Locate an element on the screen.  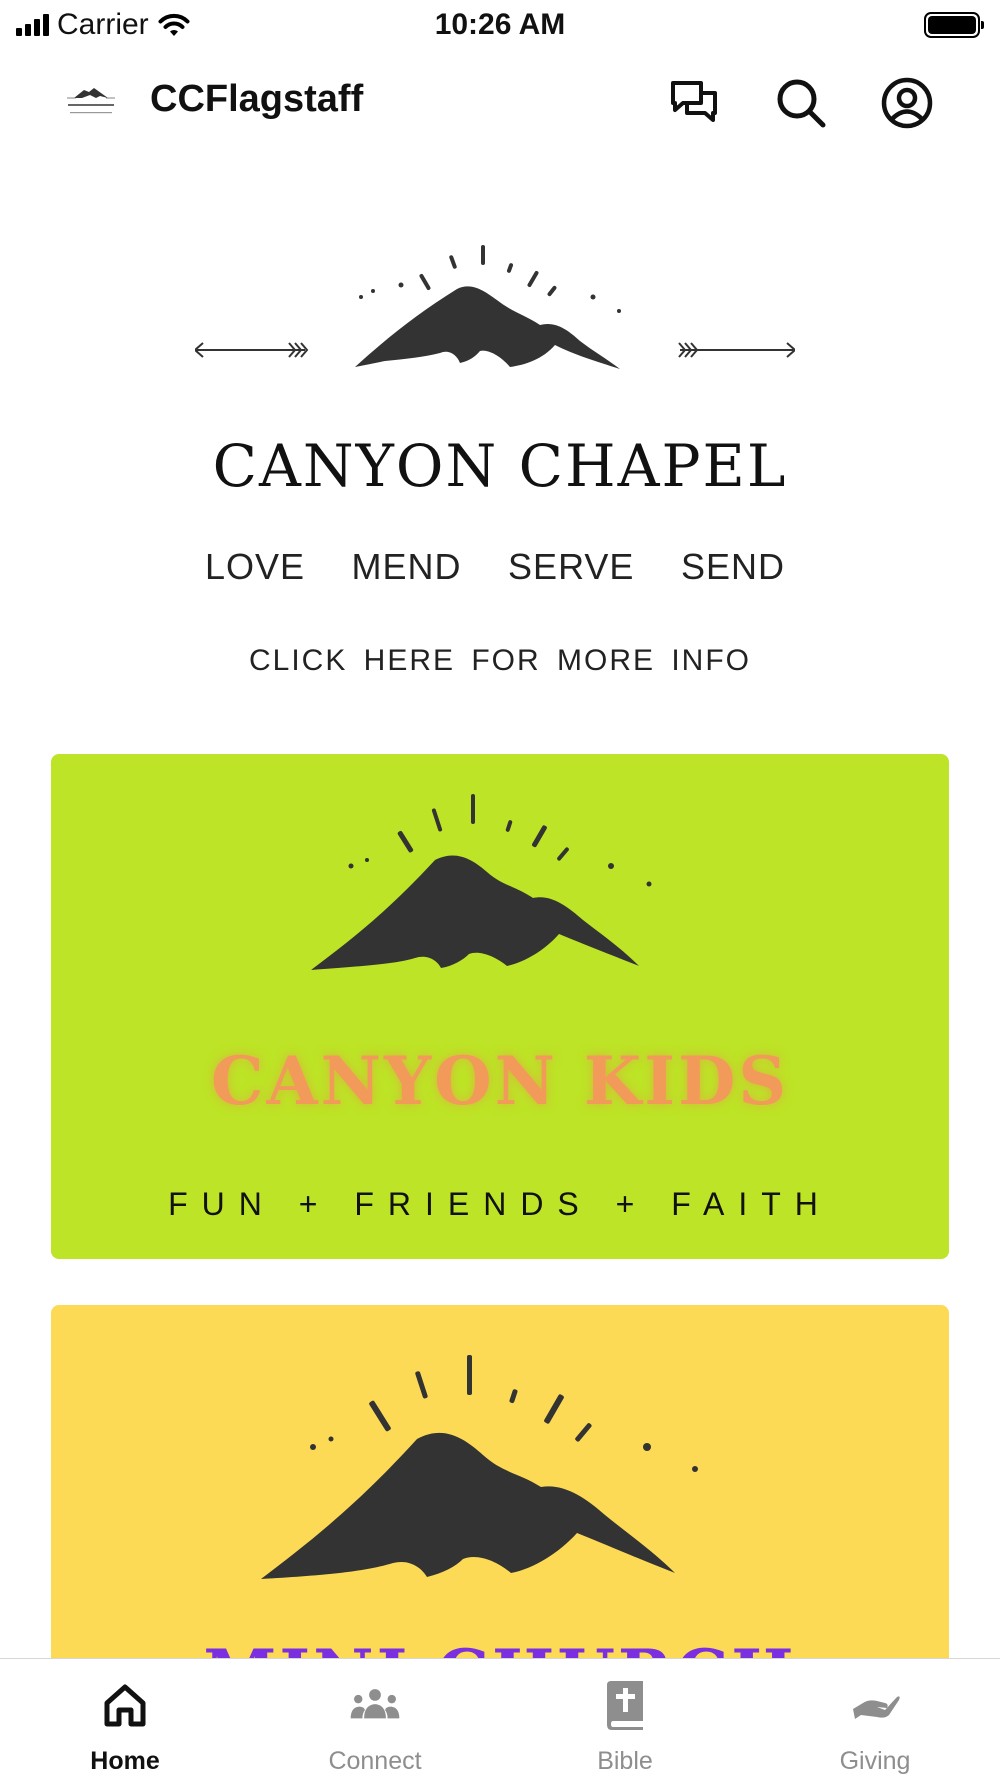
value-tag: LOVE is located at coordinates (255, 566).